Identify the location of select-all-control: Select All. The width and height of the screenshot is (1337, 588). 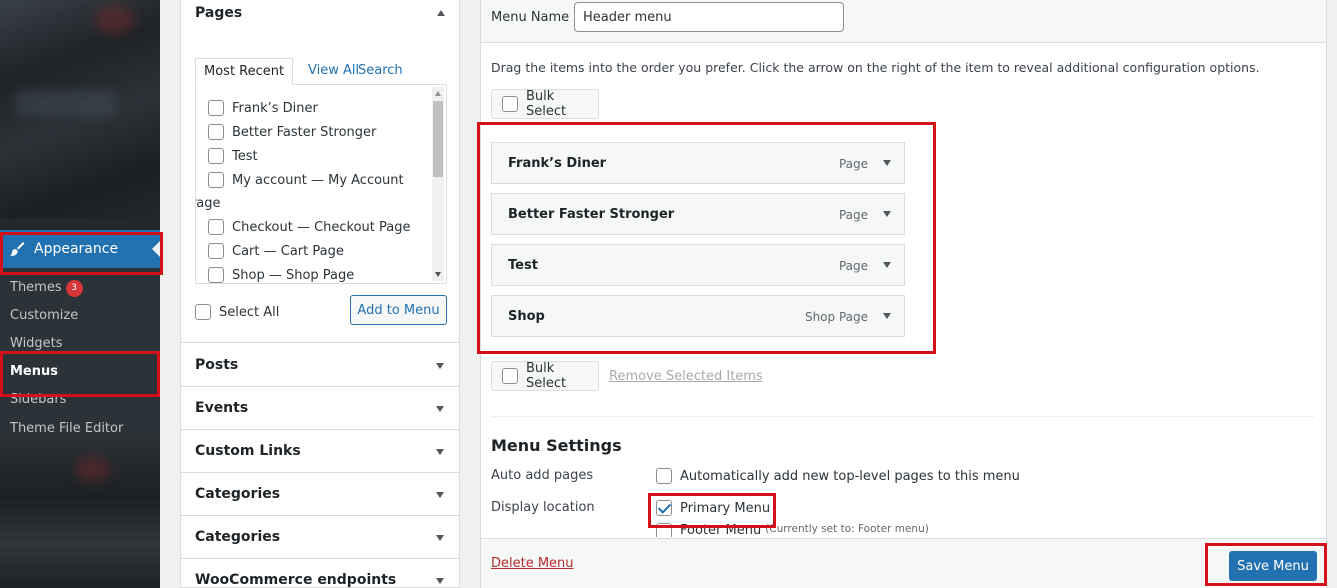
(237, 312).